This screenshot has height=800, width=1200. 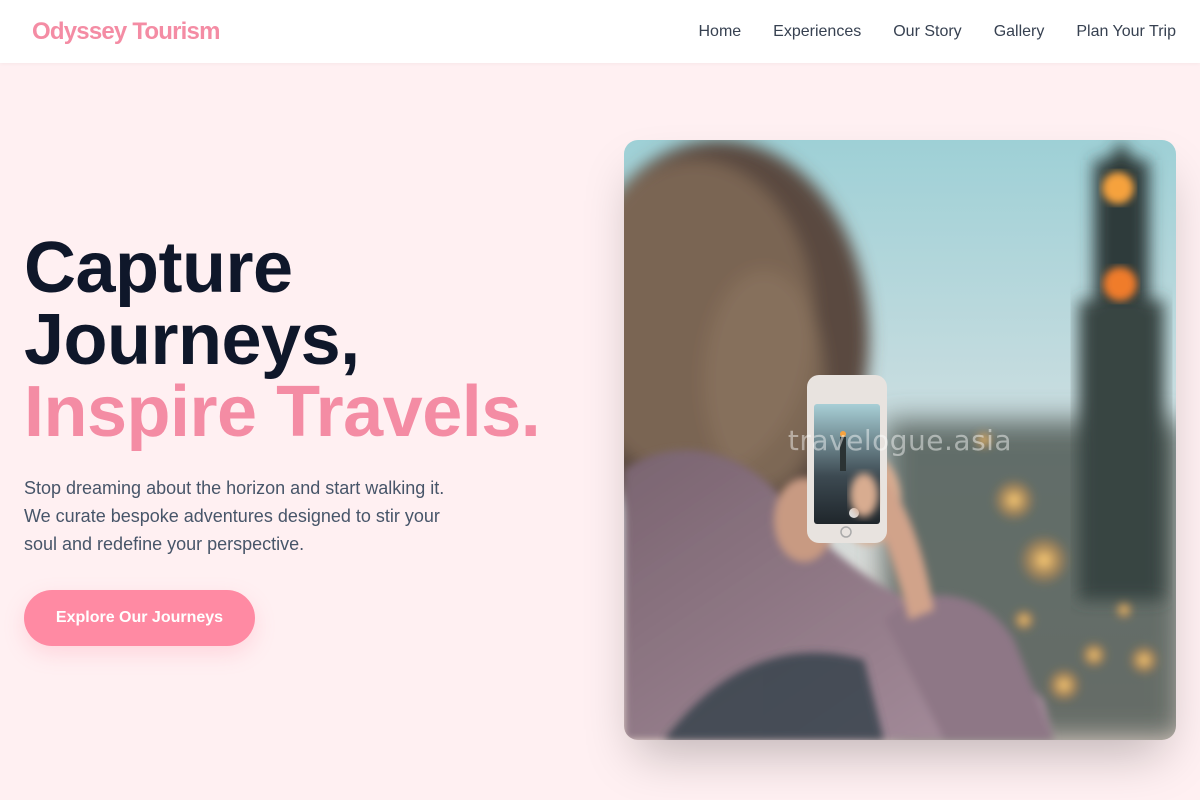 What do you see at coordinates (139, 618) in the screenshot?
I see `explore-journeys-button: Explore Our Journeys` at bounding box center [139, 618].